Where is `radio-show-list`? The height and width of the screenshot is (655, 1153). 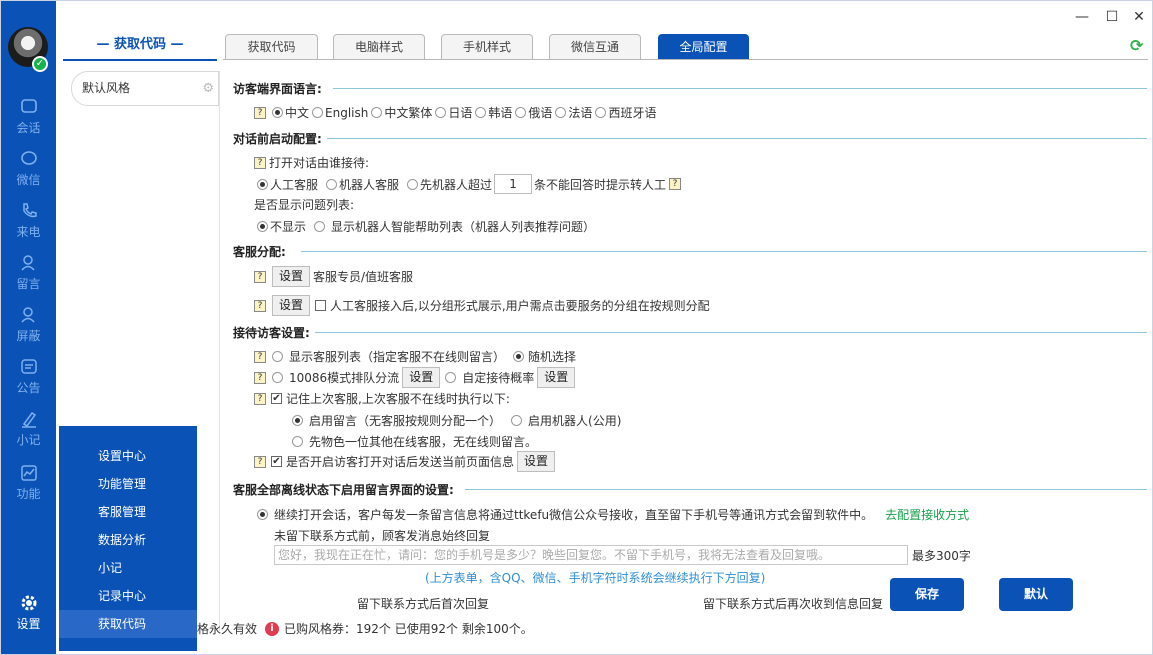 radio-show-list is located at coordinates (320, 226).